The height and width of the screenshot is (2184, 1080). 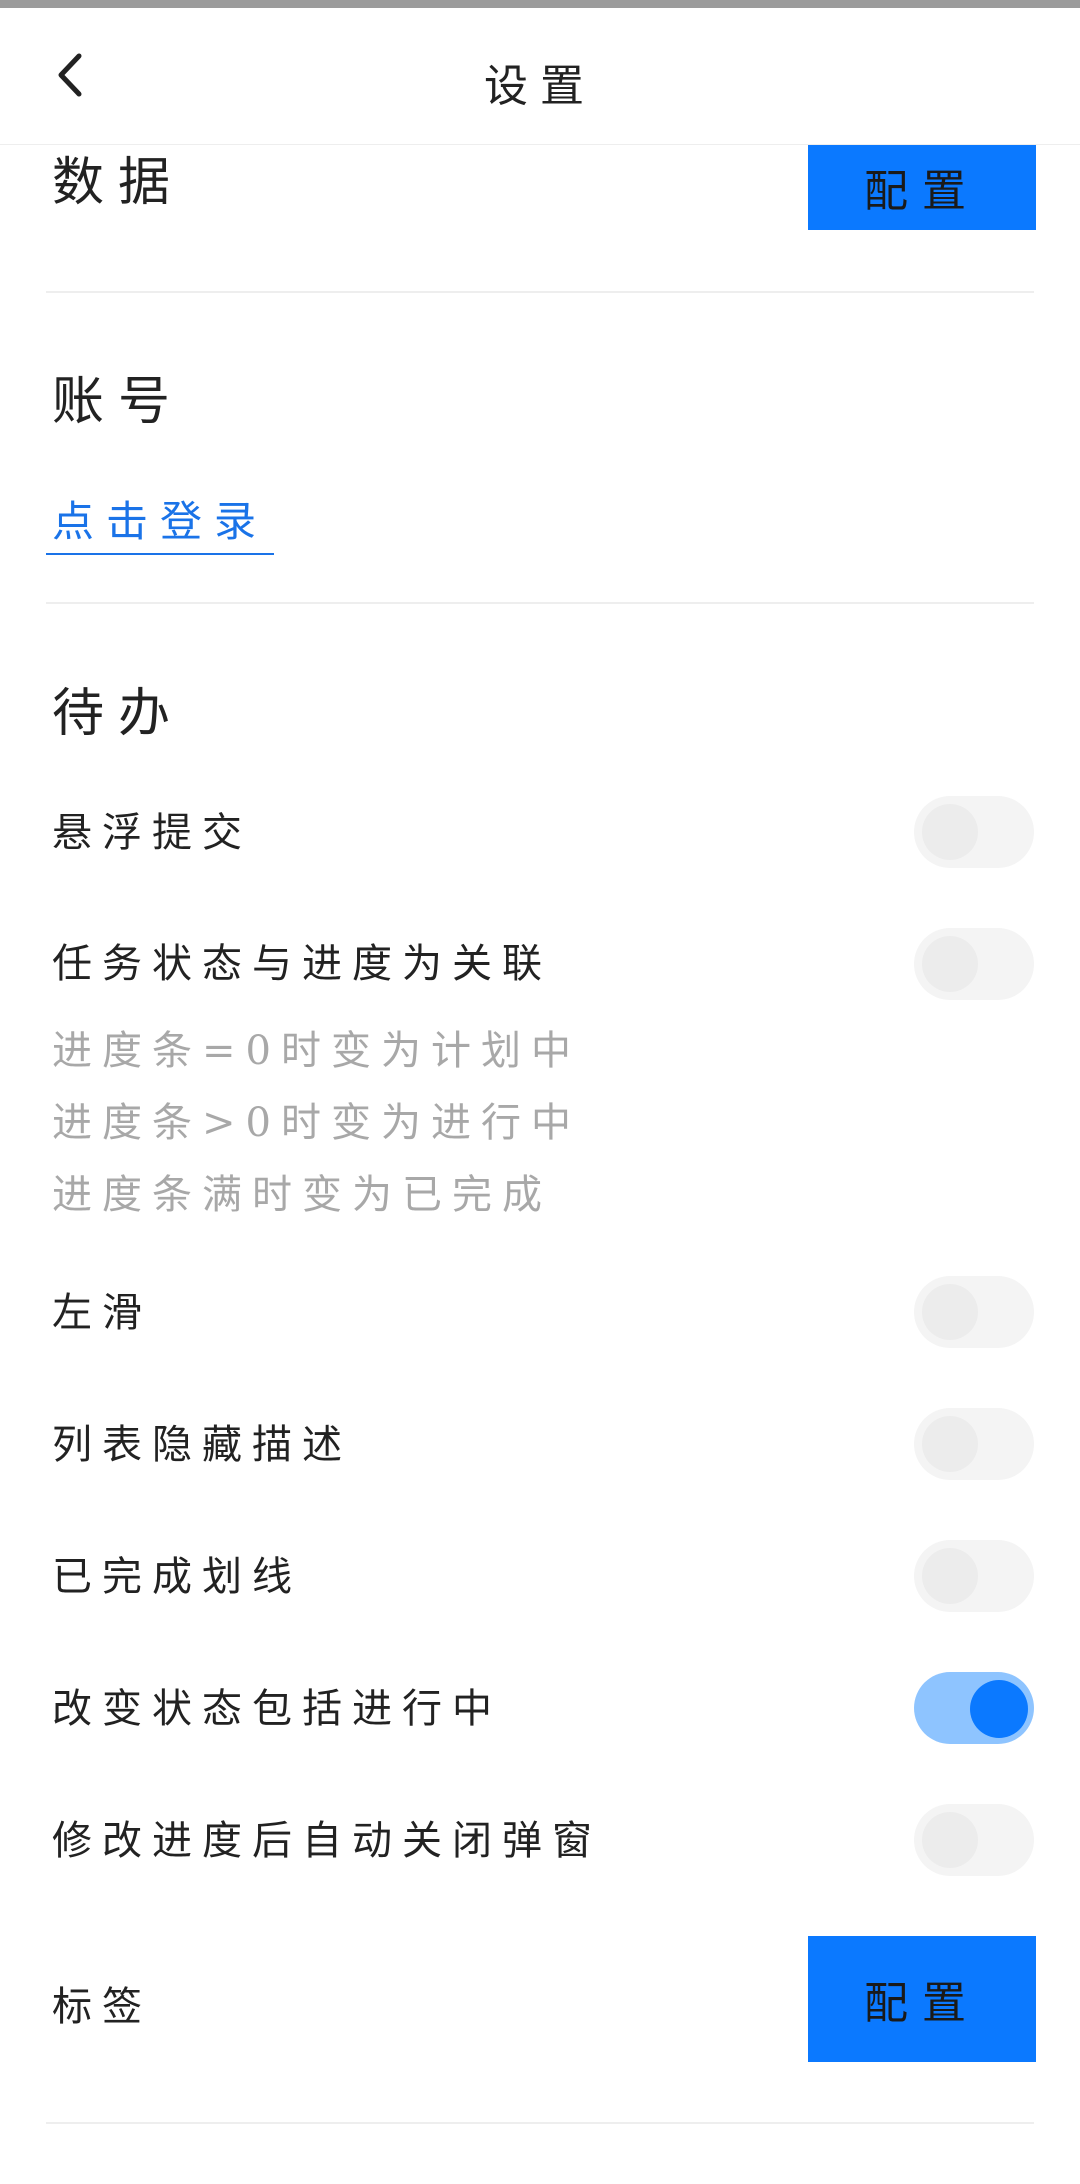 I want to click on toggle-include-in-progress, so click(x=974, y=1708).